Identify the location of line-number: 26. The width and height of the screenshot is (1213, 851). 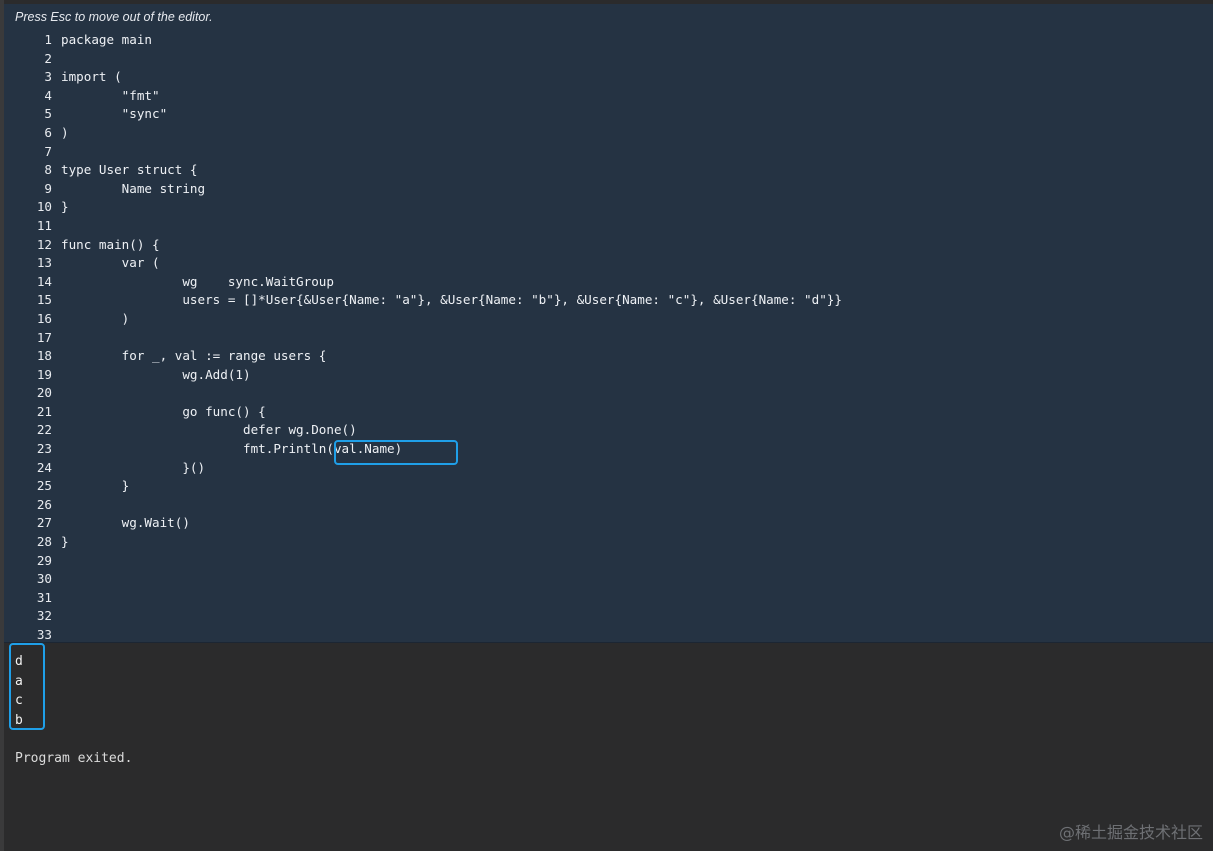
(44, 504).